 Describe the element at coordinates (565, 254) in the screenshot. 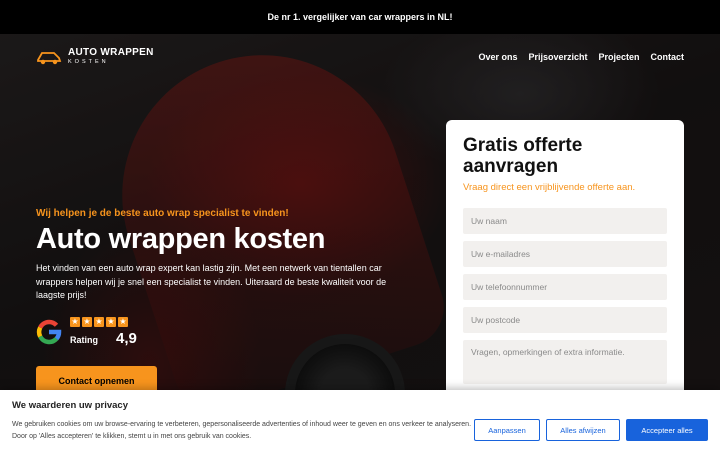

I see `email-field` at that location.